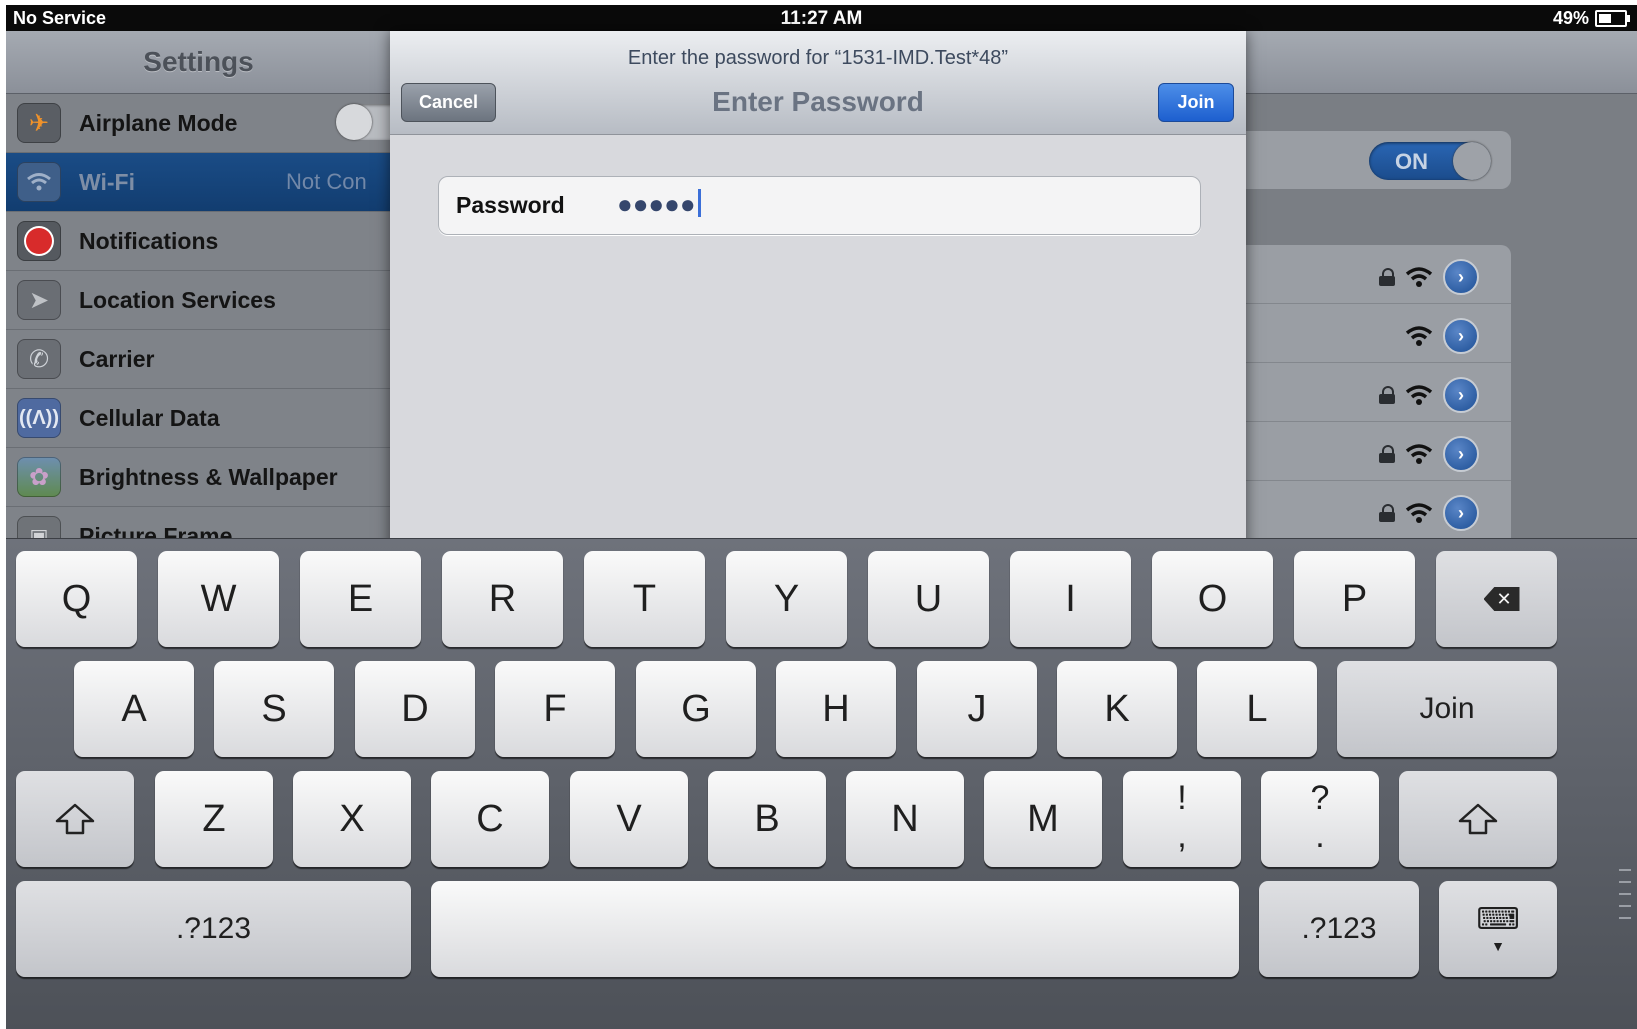 Image resolution: width=1637 pixels, height=1029 pixels. I want to click on keyboard-join-key: Join, so click(1447, 709).